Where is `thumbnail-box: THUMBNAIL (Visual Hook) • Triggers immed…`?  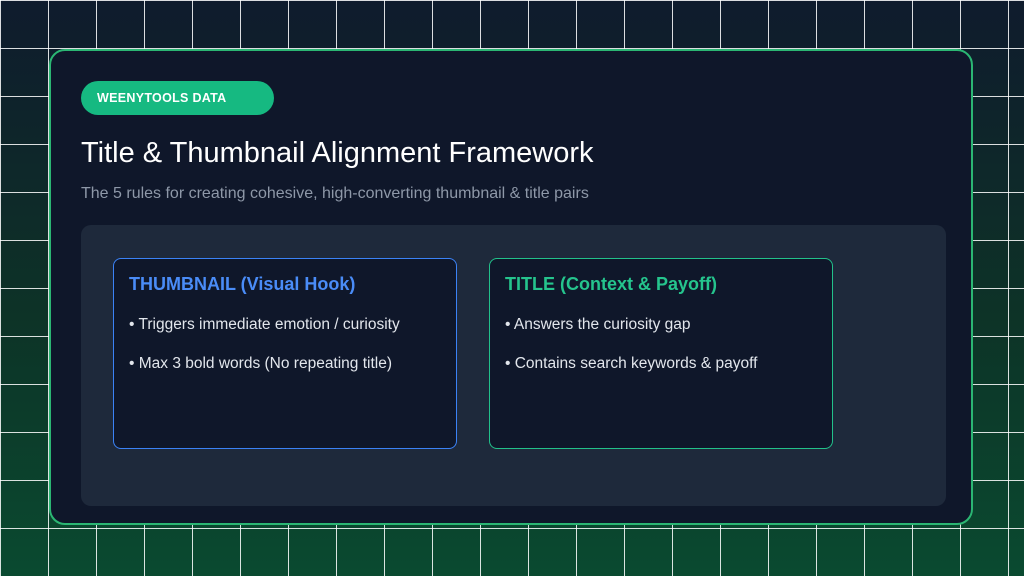 thumbnail-box: THUMBNAIL (Visual Hook) • Triggers immed… is located at coordinates (285, 353).